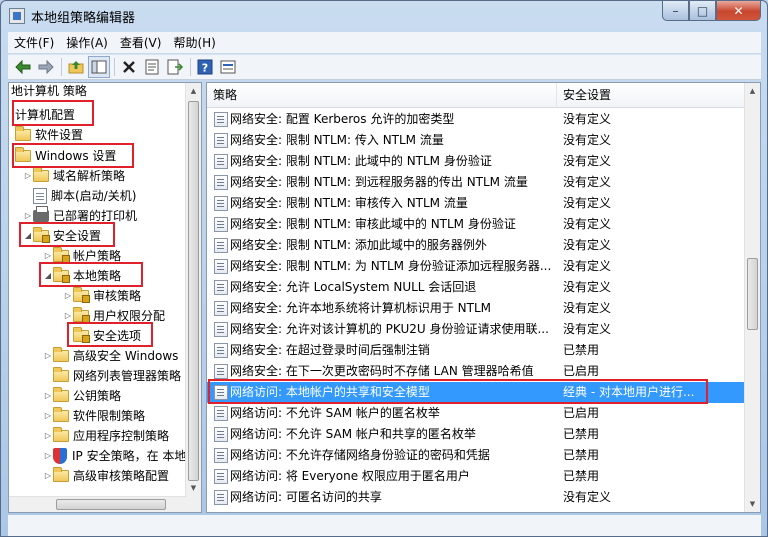 This screenshot has width=768, height=537. I want to click on table-row: 网络安全: 限制 NTLM: 添加此域中的服务器例外 没有定义, so click(476, 245).